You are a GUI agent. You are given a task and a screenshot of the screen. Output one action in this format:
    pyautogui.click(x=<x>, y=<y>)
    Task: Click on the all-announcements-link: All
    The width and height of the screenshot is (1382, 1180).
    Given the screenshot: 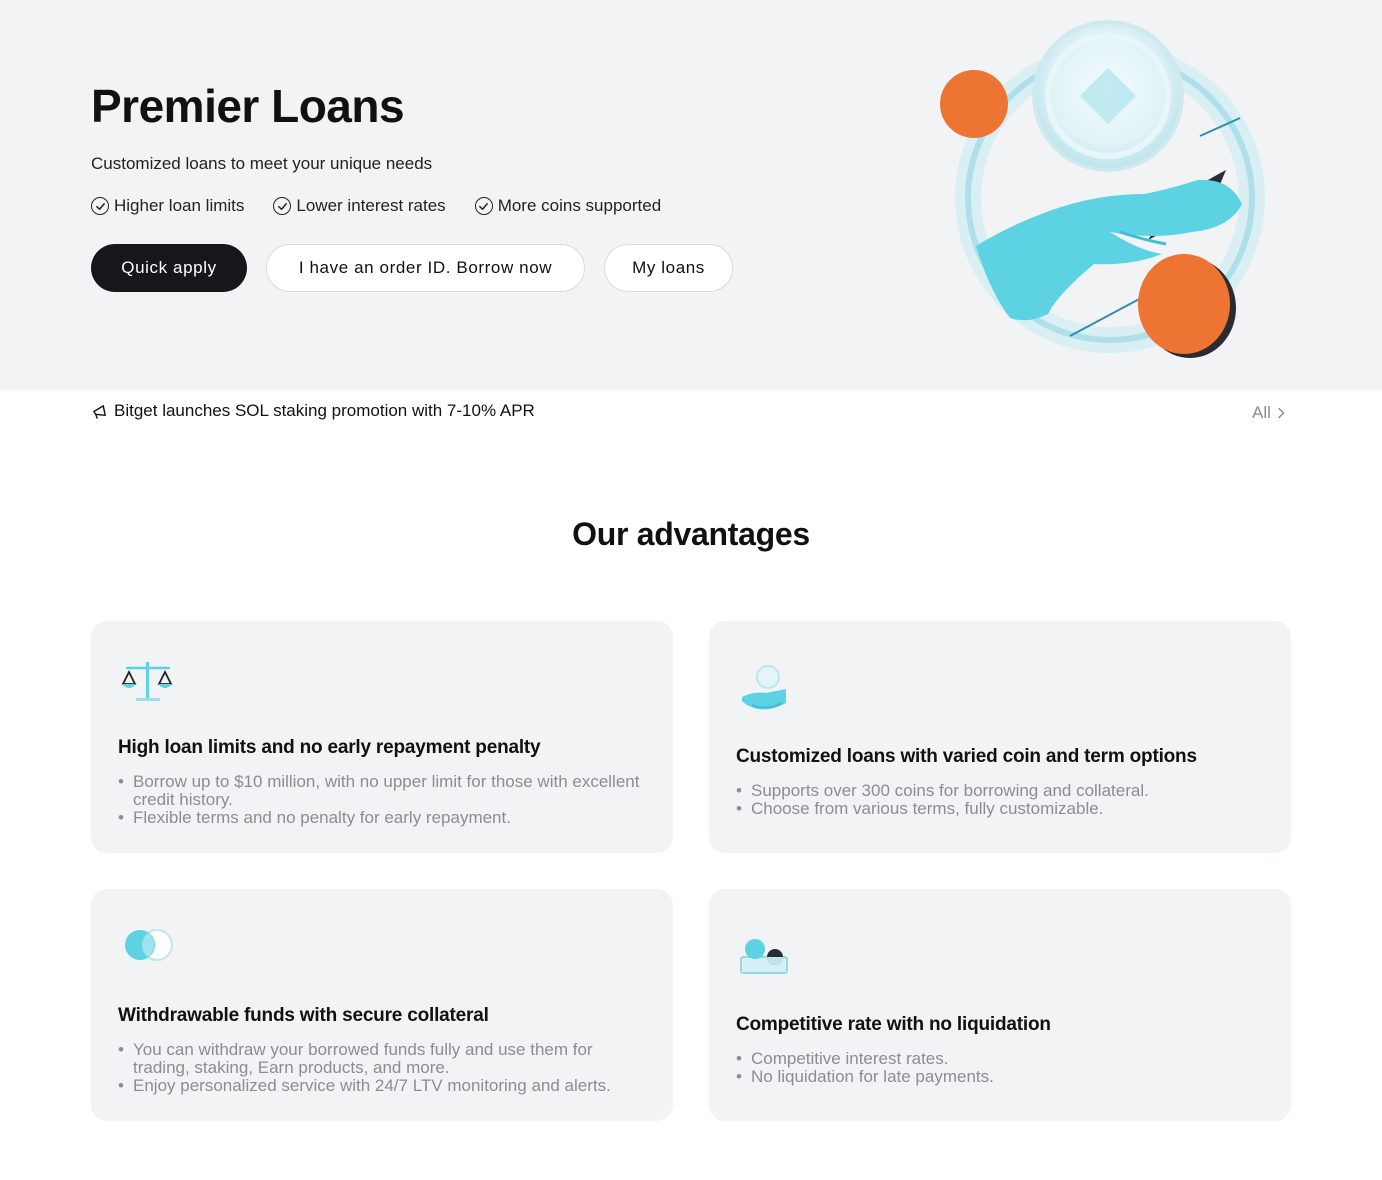 What is the action you would take?
    pyautogui.click(x=1269, y=413)
    